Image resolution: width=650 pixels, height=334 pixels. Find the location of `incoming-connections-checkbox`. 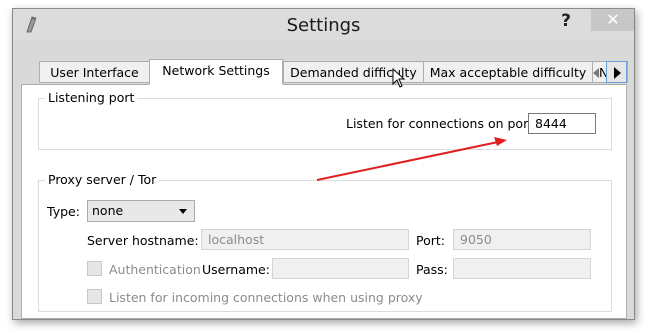

incoming-connections-checkbox is located at coordinates (94, 296).